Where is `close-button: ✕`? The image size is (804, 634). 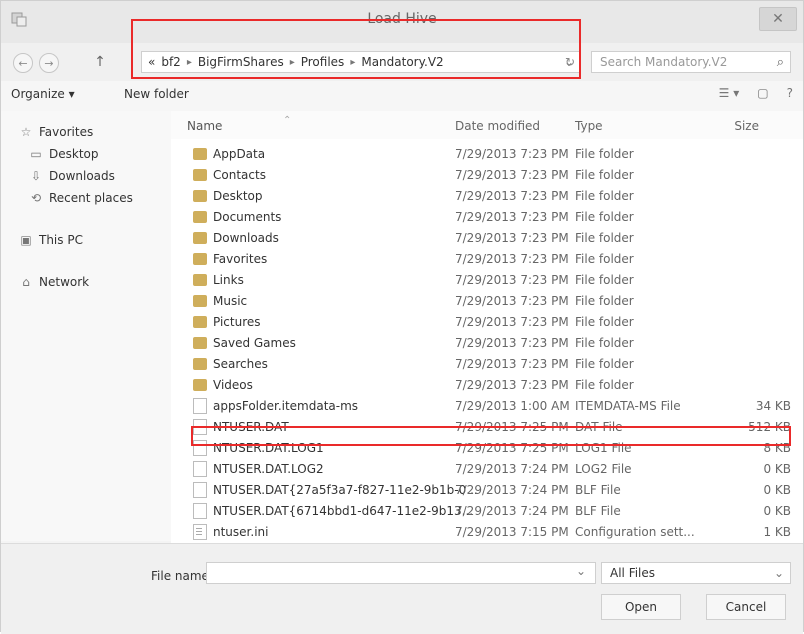
close-button: ✕ is located at coordinates (778, 19).